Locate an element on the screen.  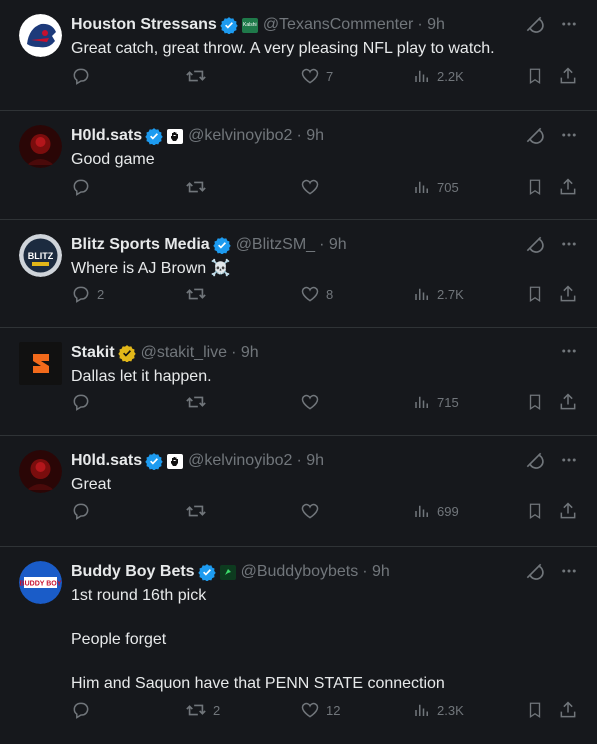
avatar: BLITZ is located at coordinates (40, 255).